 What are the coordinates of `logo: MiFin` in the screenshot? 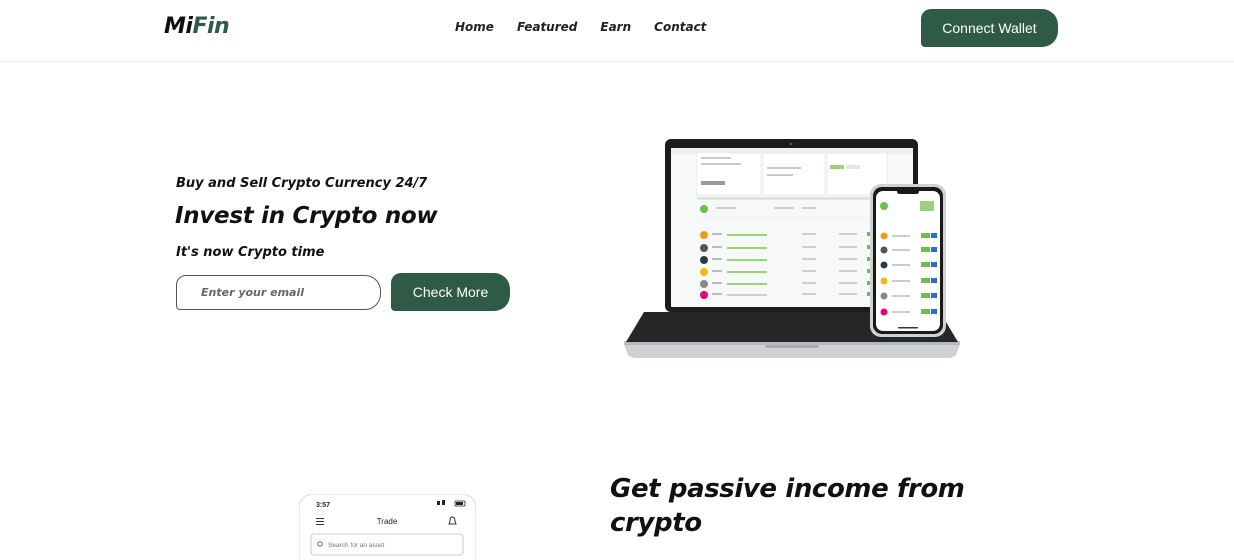 It's located at (197, 26).